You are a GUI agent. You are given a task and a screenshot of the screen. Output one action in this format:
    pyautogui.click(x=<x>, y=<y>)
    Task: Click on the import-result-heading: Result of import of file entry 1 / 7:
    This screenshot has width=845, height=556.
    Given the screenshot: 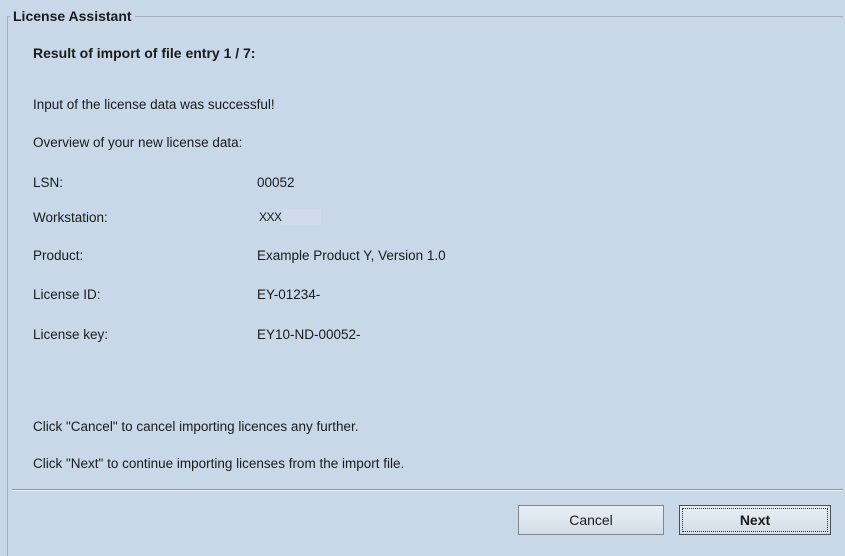 What is the action you would take?
    pyautogui.click(x=144, y=53)
    